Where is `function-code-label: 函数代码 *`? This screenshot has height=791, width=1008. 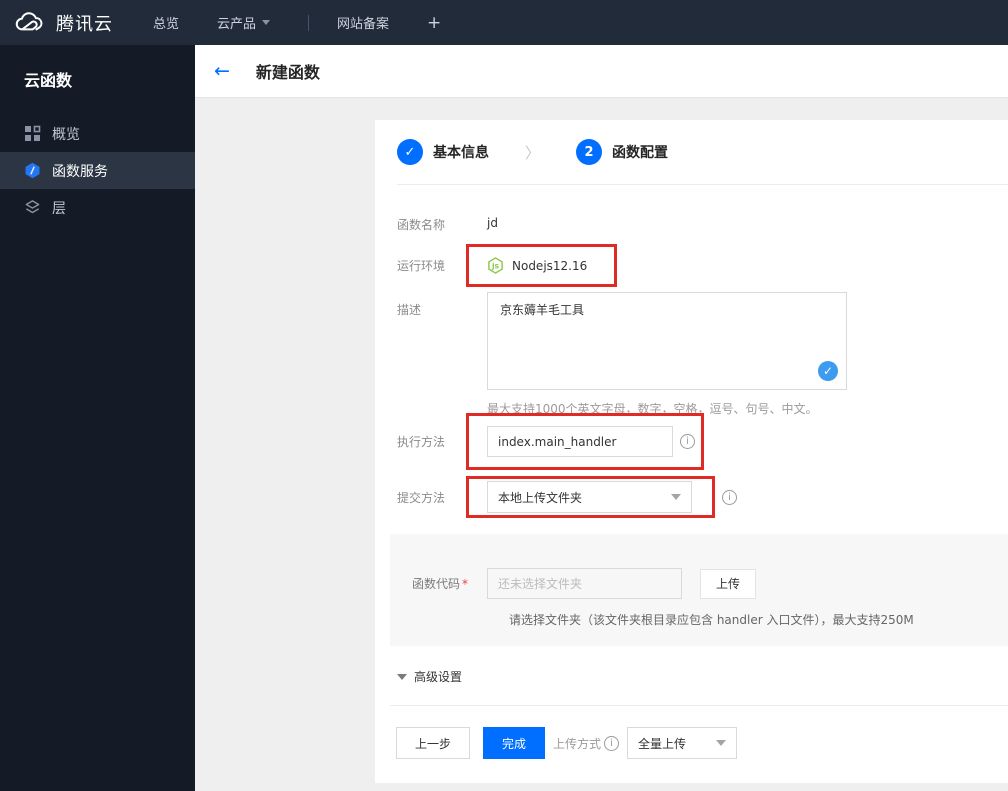
function-code-label: 函数代码 * is located at coordinates (440, 584).